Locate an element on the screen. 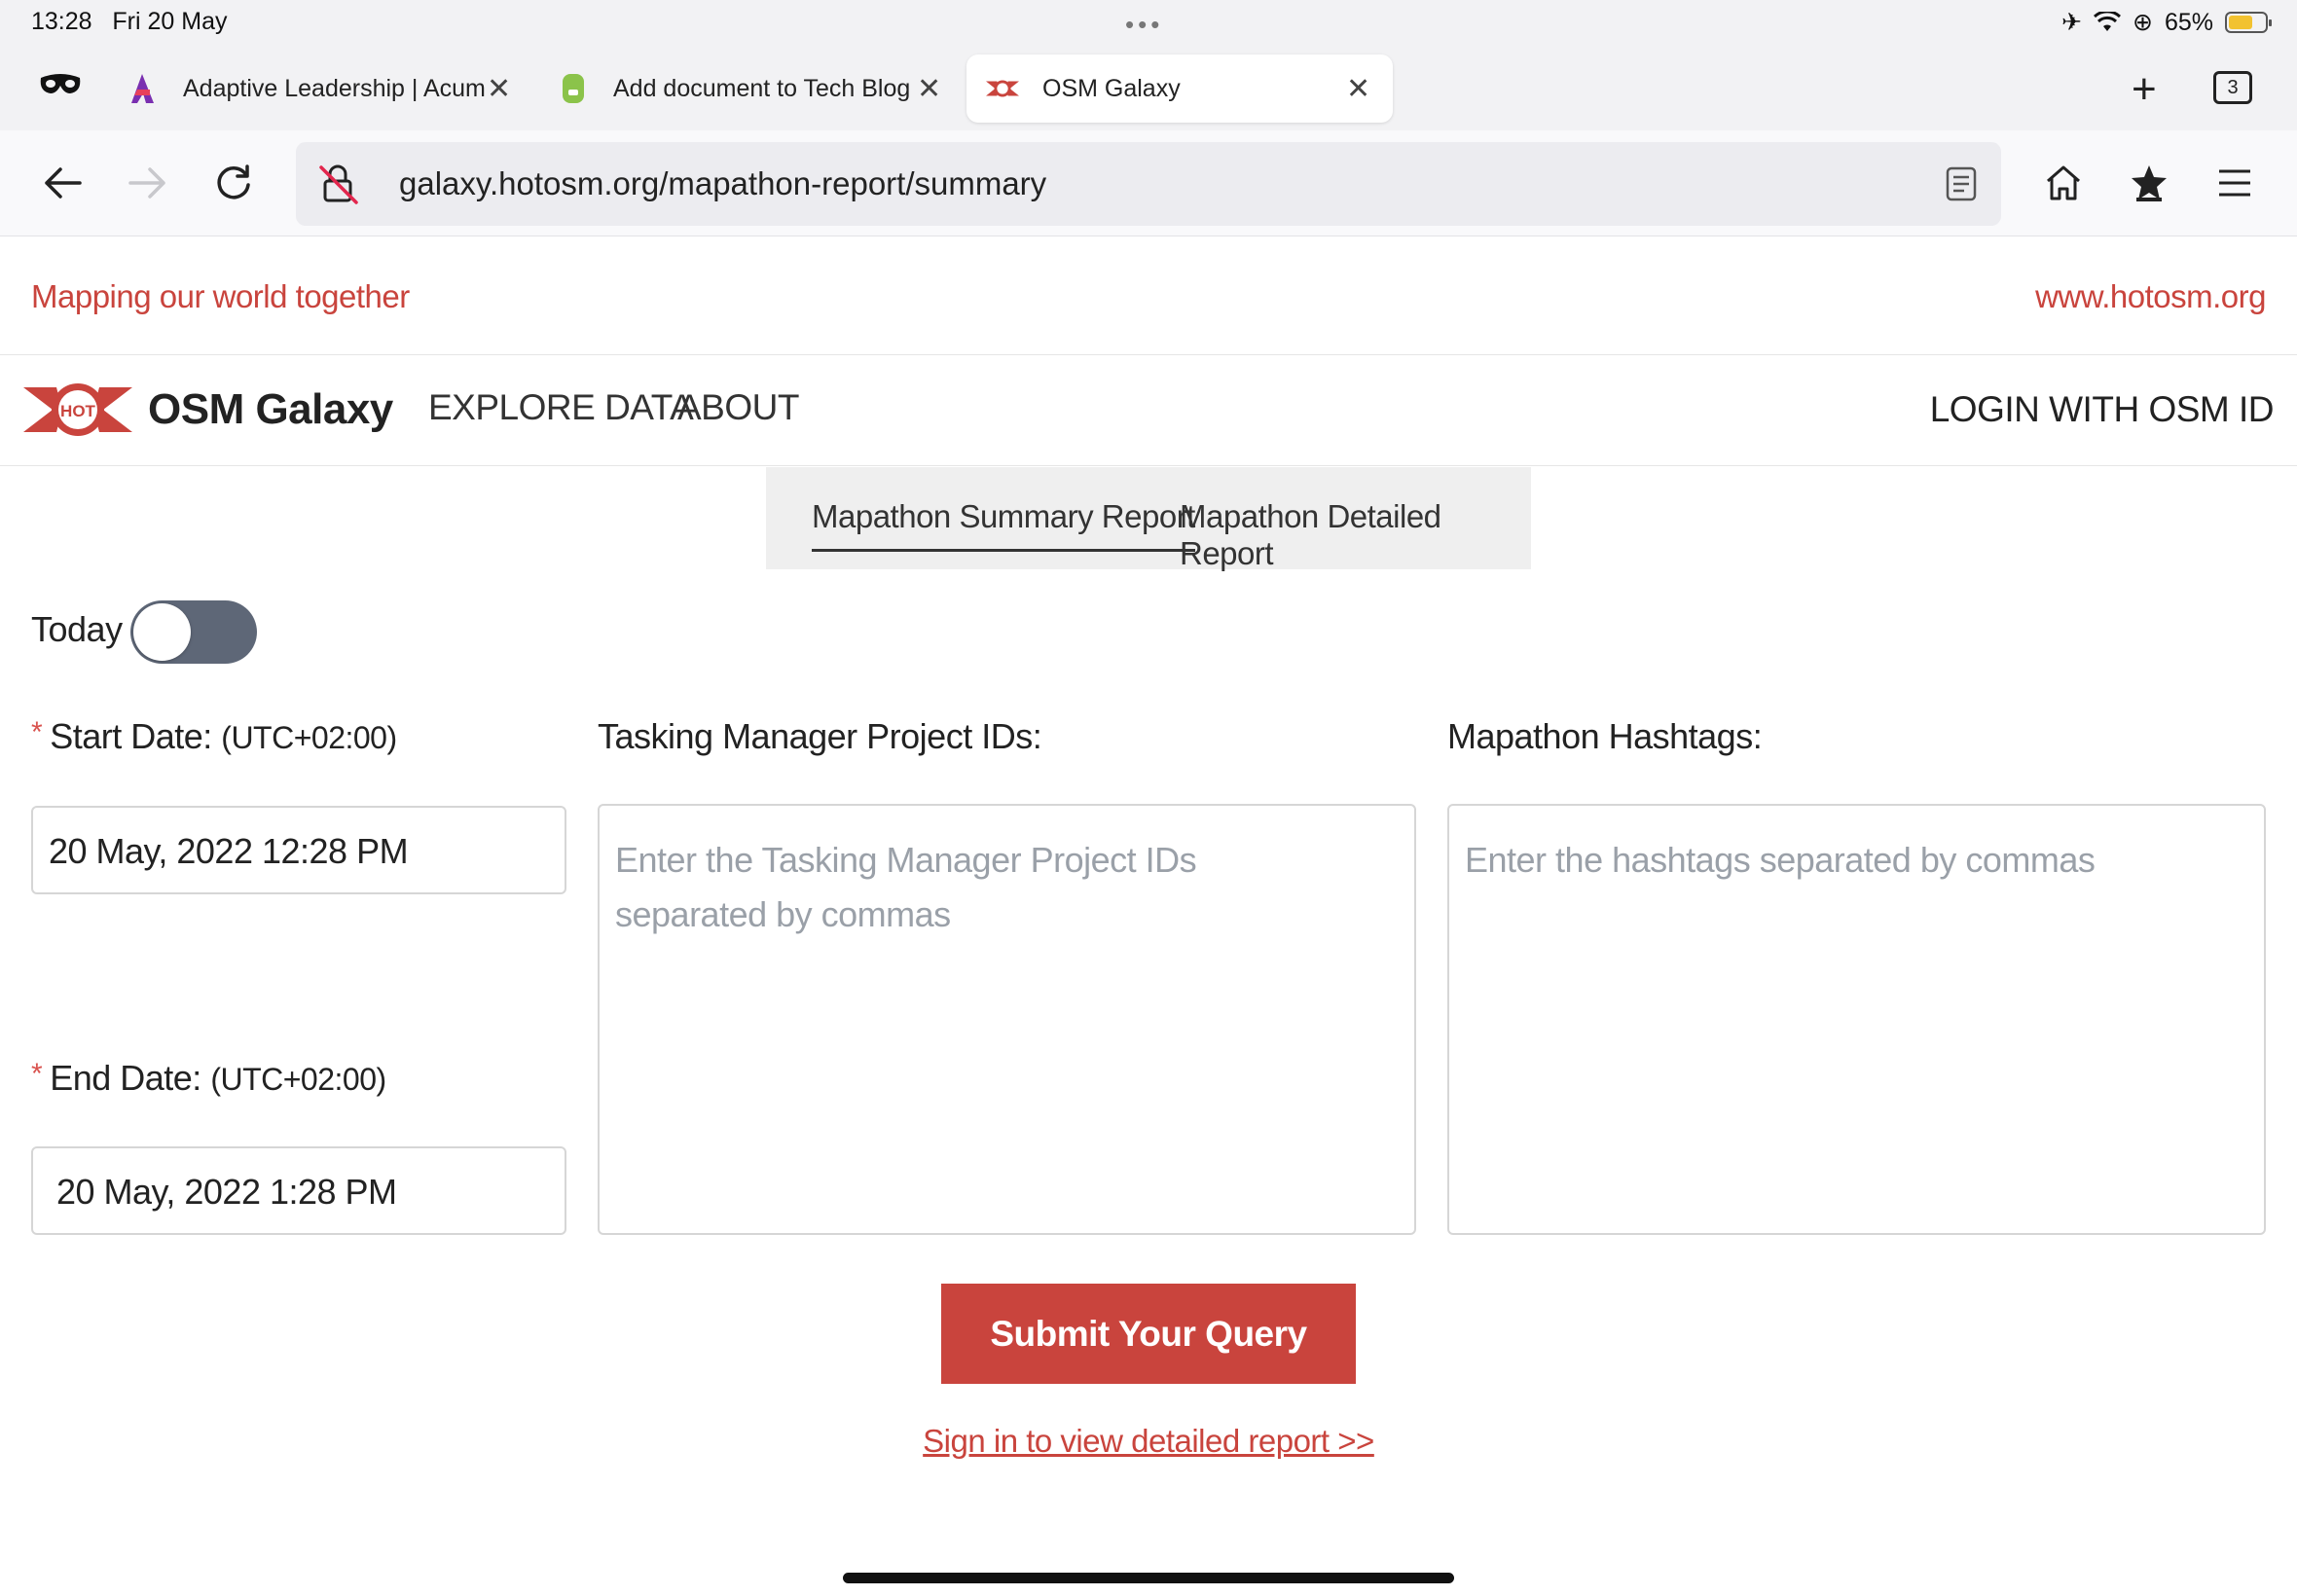  evernote-favicon-icon is located at coordinates (573, 88).